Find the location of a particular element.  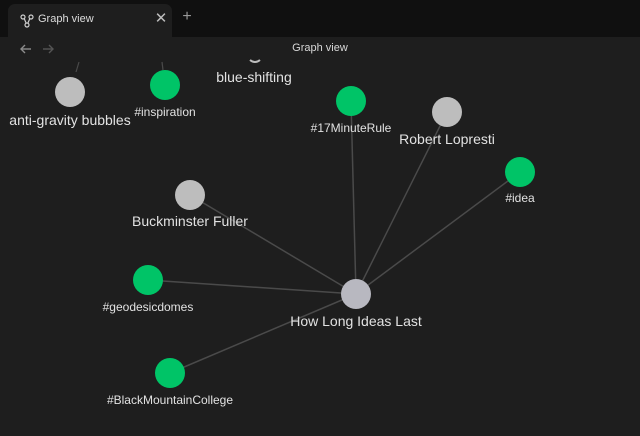

node-label: Robert Lopresti is located at coordinates (447, 139).